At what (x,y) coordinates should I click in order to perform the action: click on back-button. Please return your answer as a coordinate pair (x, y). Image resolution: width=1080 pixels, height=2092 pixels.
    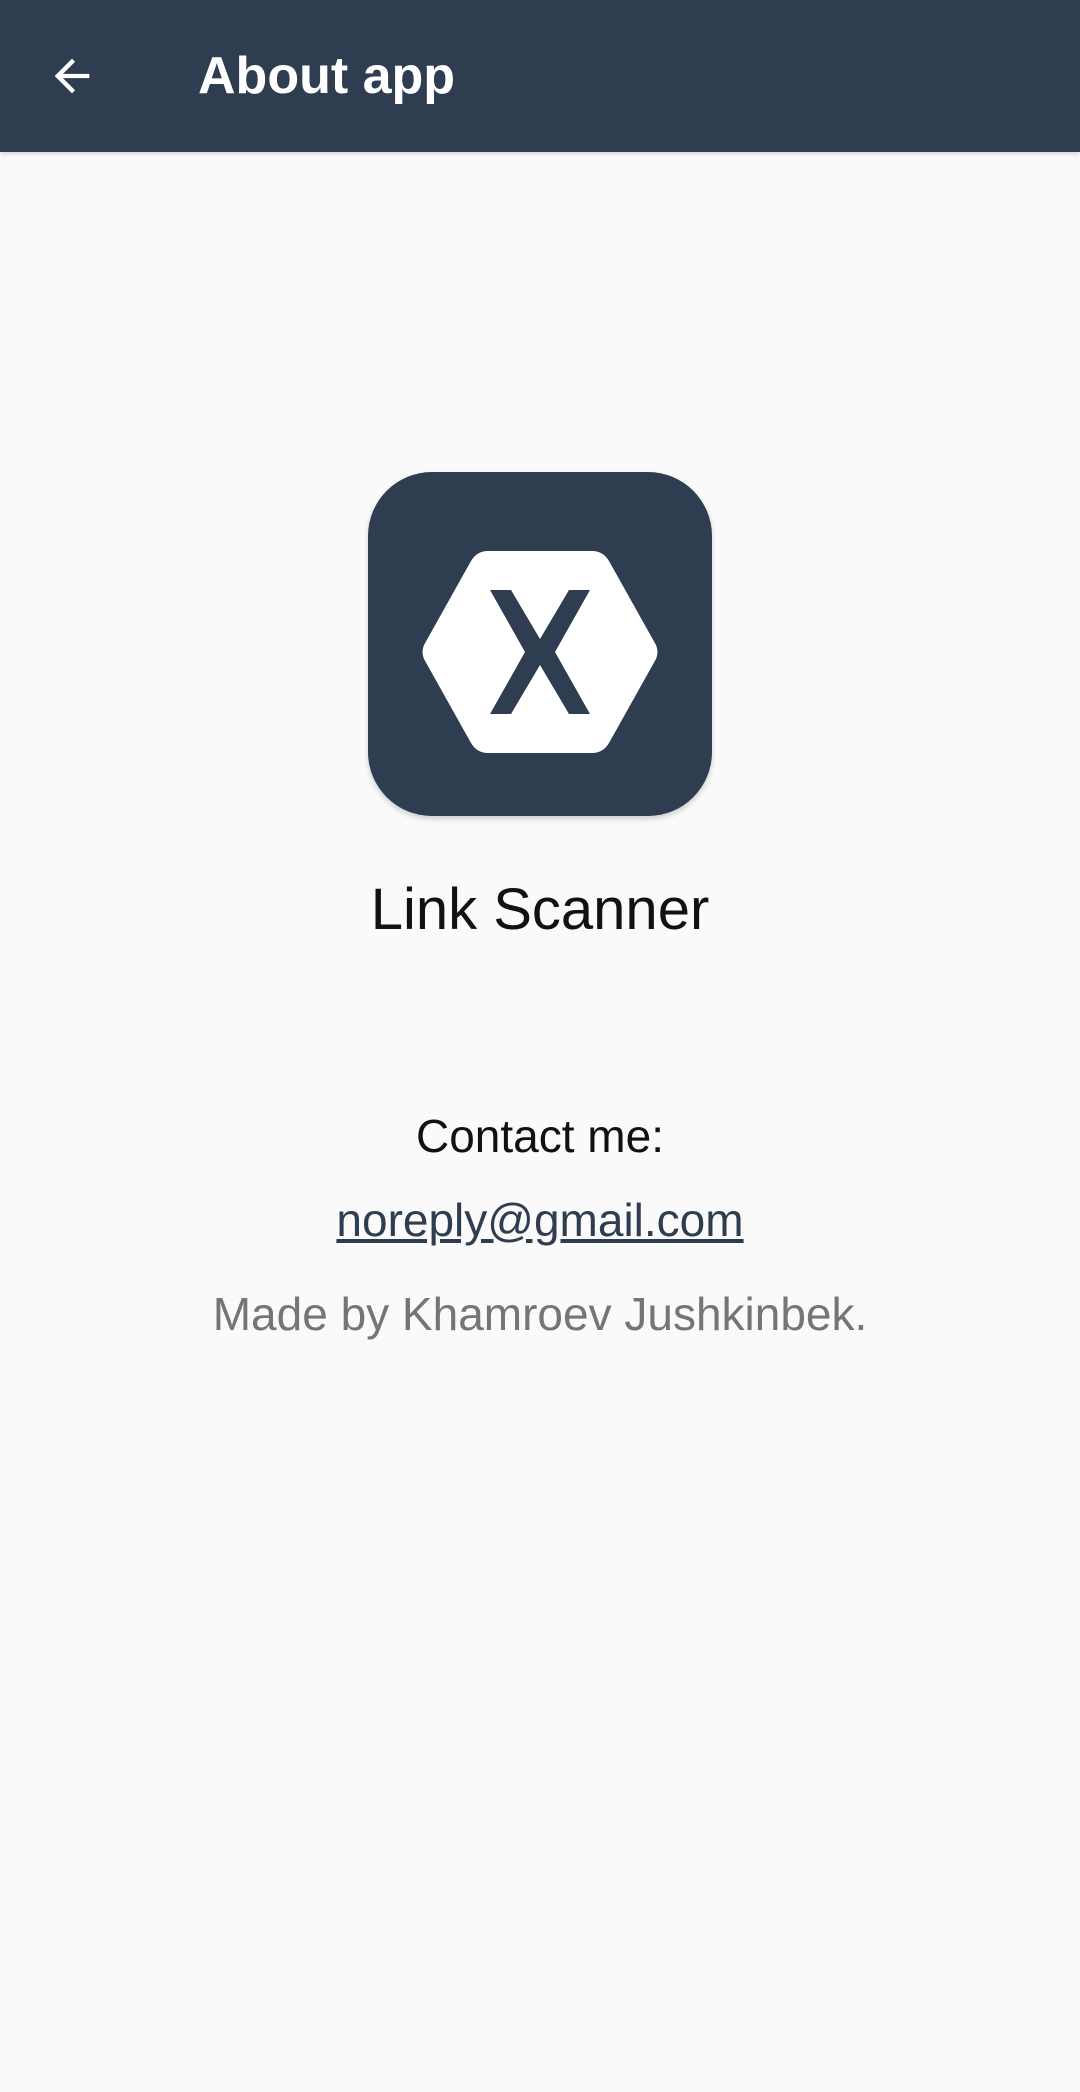
    Looking at the image, I should click on (72, 76).